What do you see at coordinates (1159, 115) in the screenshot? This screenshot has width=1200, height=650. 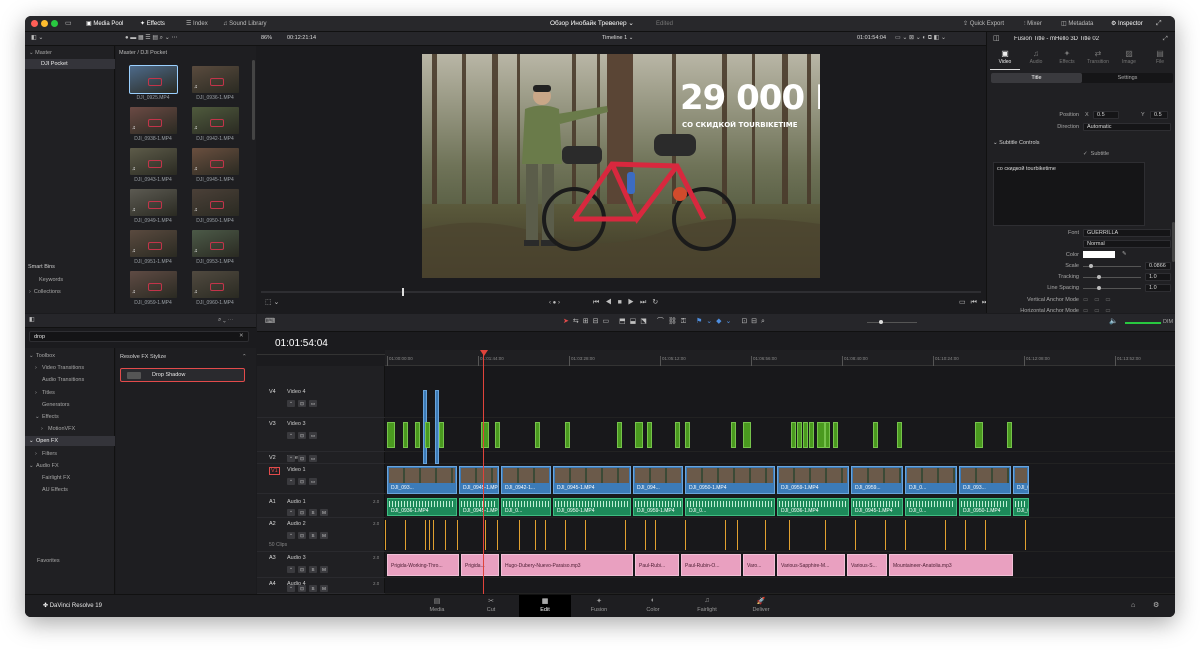 I see `position-y-field: 0.5` at bounding box center [1159, 115].